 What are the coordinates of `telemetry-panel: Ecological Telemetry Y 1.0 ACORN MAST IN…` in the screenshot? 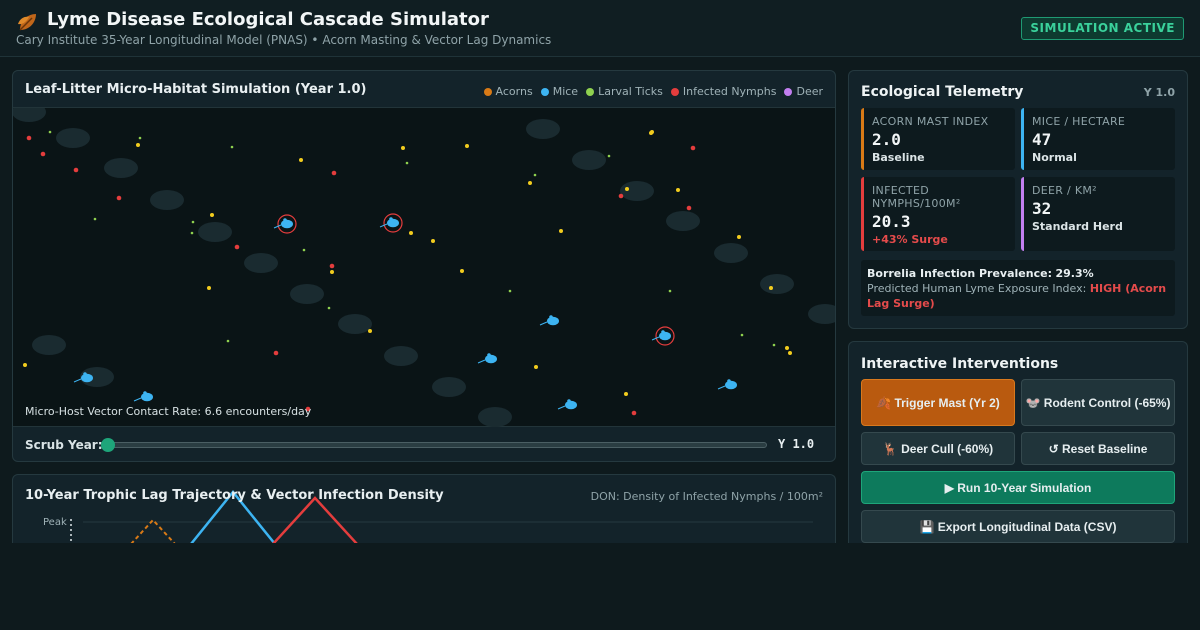 It's located at (1018, 199).